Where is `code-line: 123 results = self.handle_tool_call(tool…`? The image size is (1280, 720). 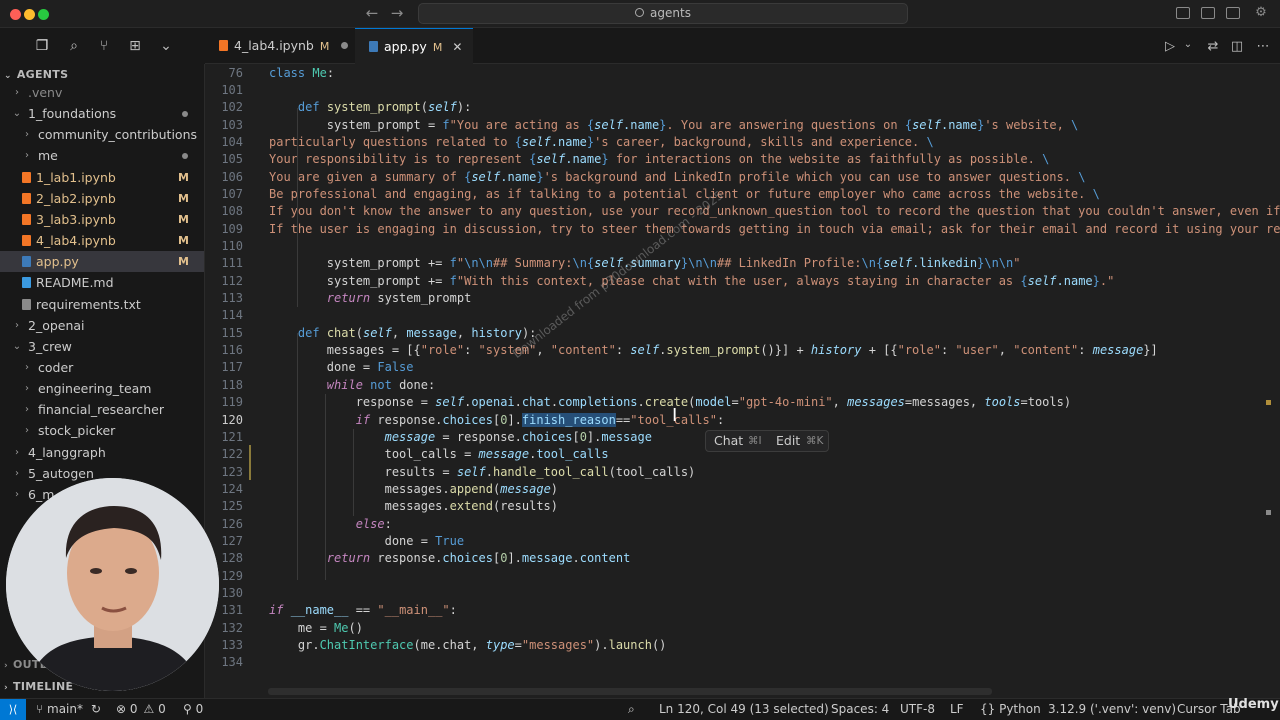
code-line: 123 results = self.handle_tool_call(tool… is located at coordinates (742, 472).